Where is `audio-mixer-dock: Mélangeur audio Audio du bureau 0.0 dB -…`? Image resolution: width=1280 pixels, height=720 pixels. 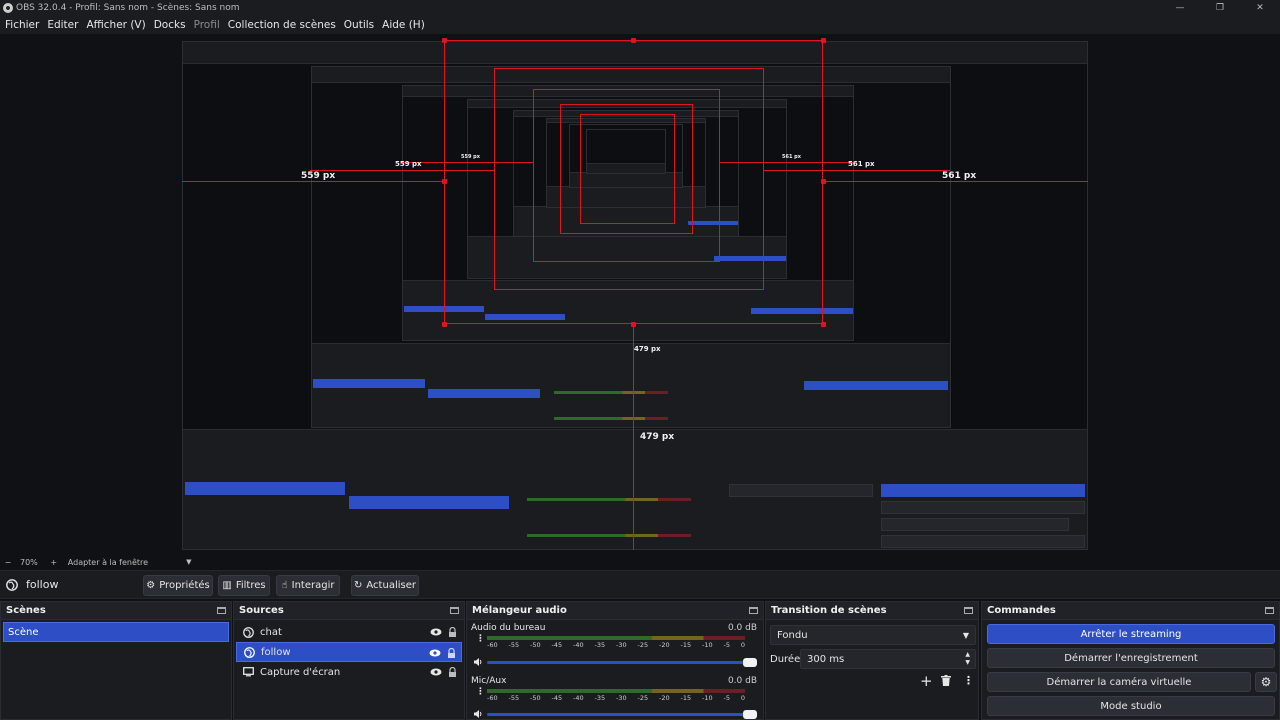 audio-mixer-dock: Mélangeur audio Audio du bureau 0.0 dB -… is located at coordinates (615, 660).